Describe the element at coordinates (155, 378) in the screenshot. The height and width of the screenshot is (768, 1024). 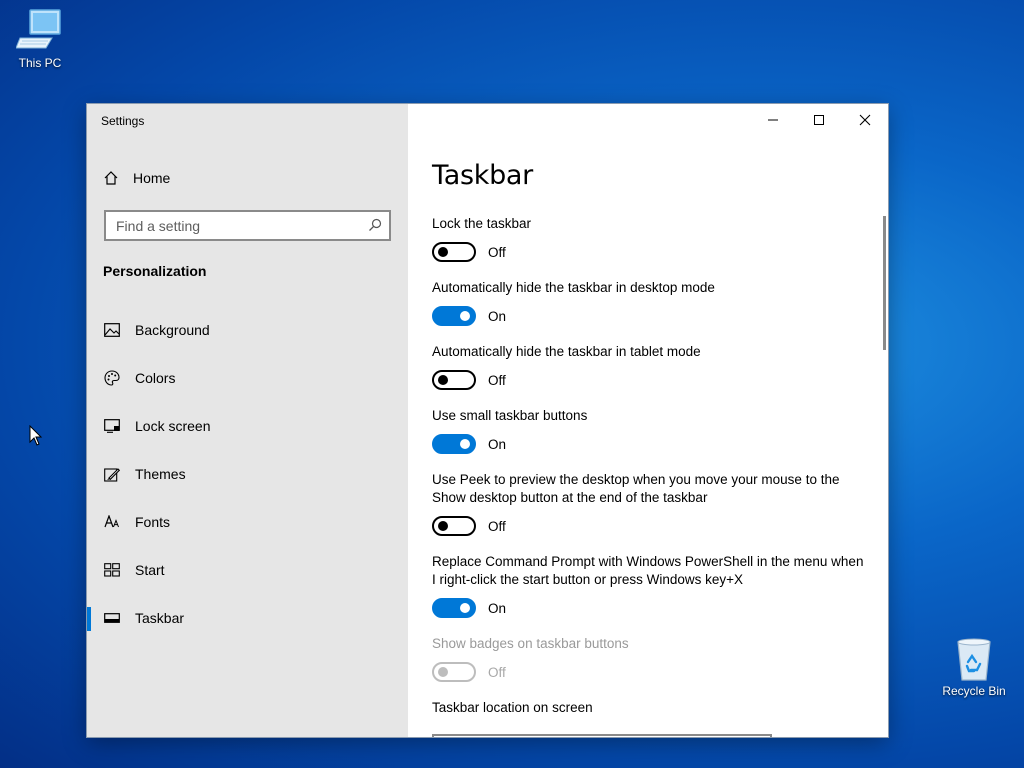
I see `sidebar-item-label: Colors` at that location.